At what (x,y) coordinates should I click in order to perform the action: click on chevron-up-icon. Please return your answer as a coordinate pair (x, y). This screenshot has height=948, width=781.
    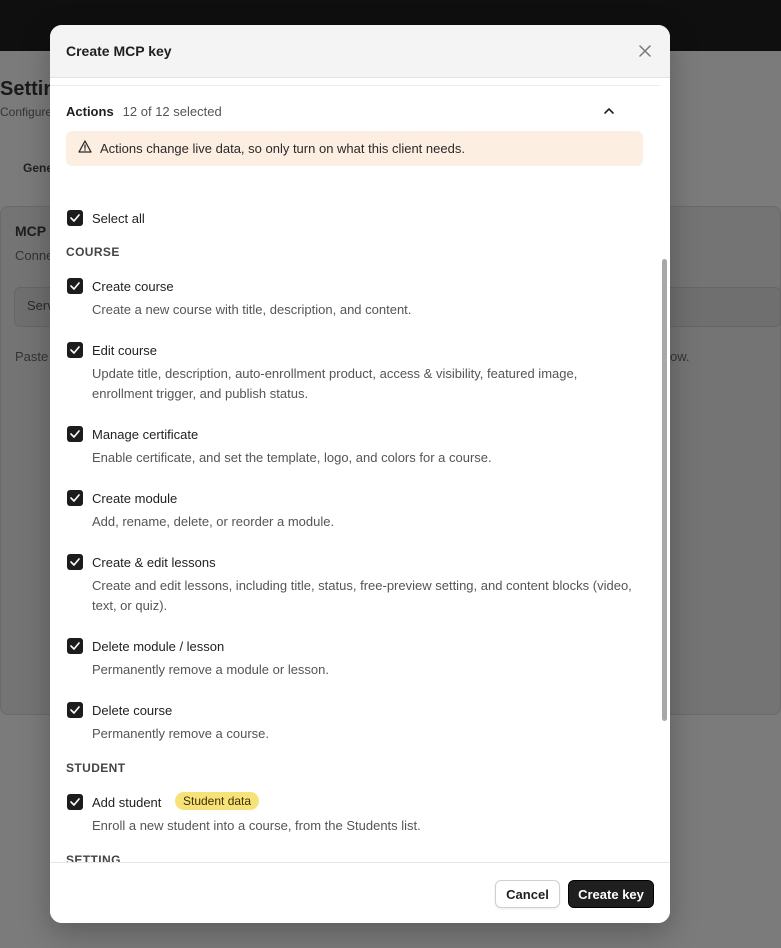
    Looking at the image, I should click on (609, 111).